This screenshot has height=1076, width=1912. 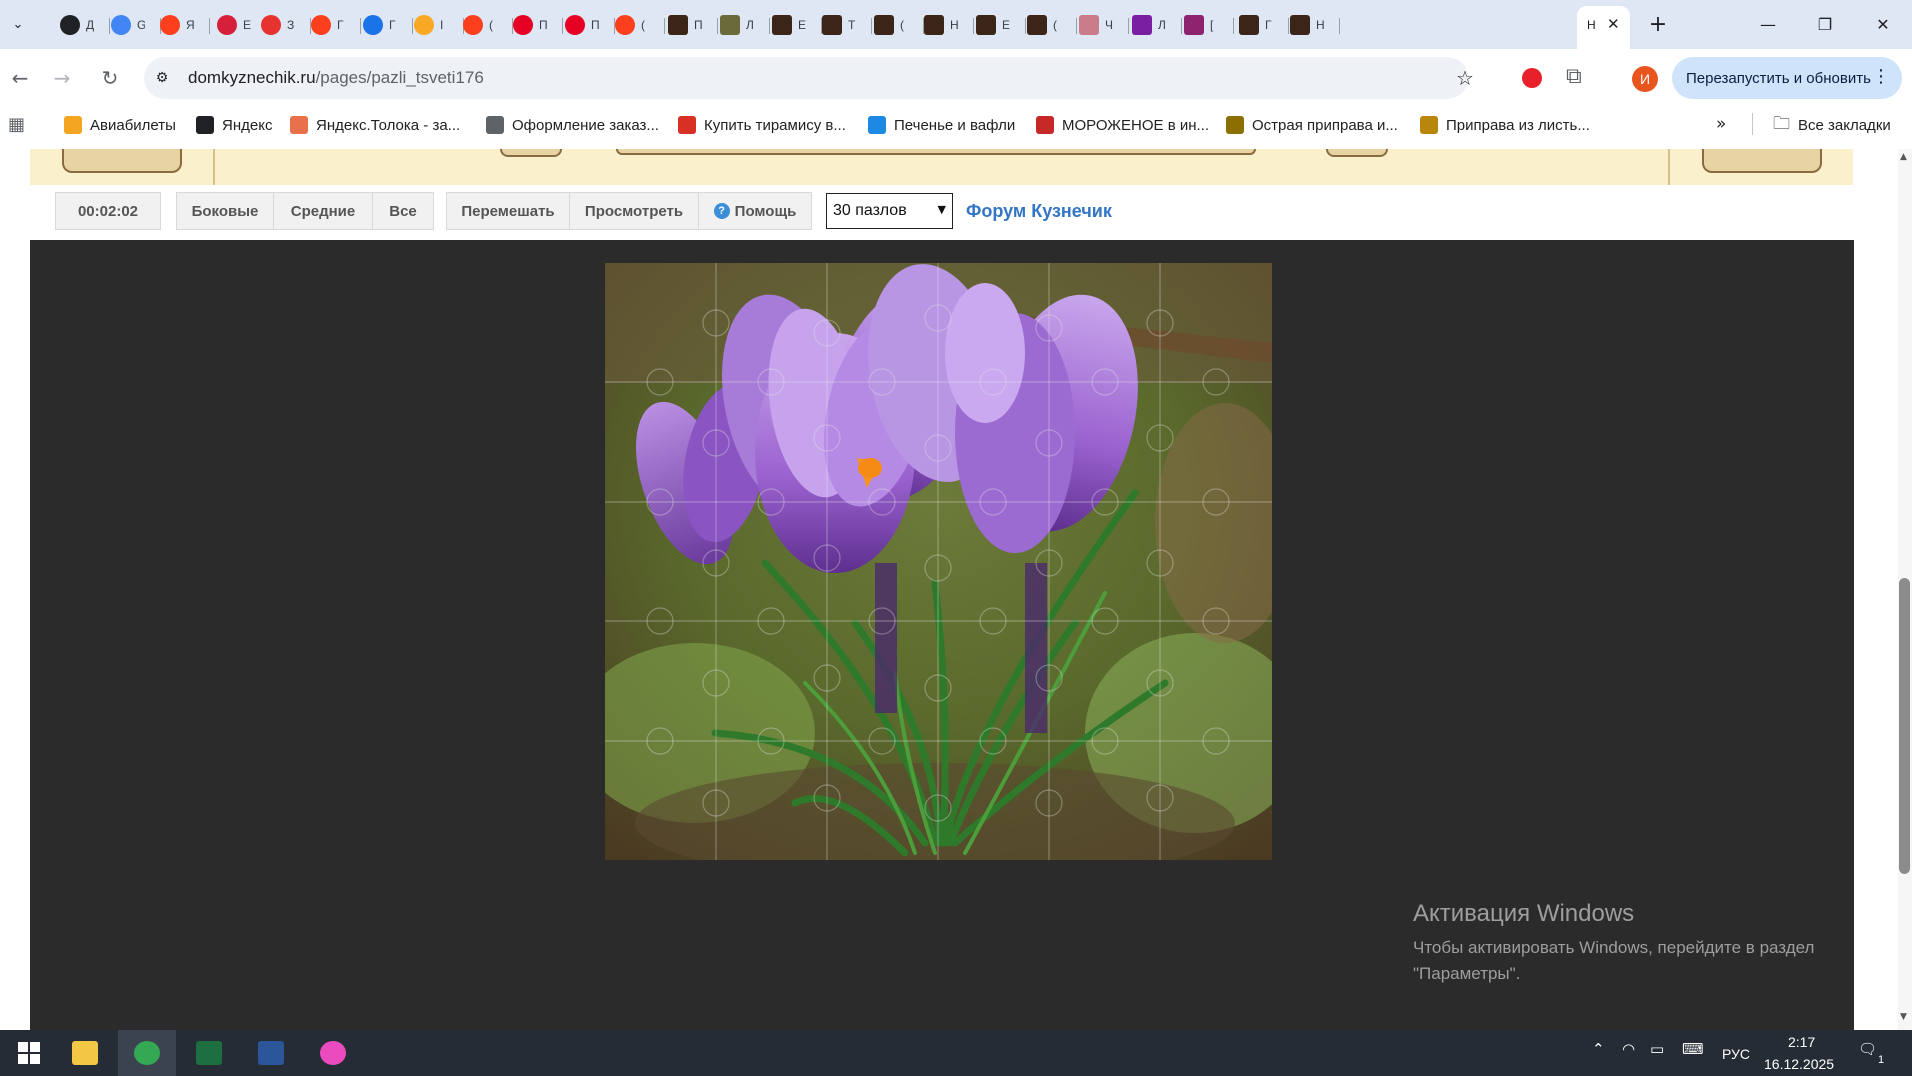 What do you see at coordinates (1603, 27) in the screenshot?
I see `tab-active: Н ✕` at bounding box center [1603, 27].